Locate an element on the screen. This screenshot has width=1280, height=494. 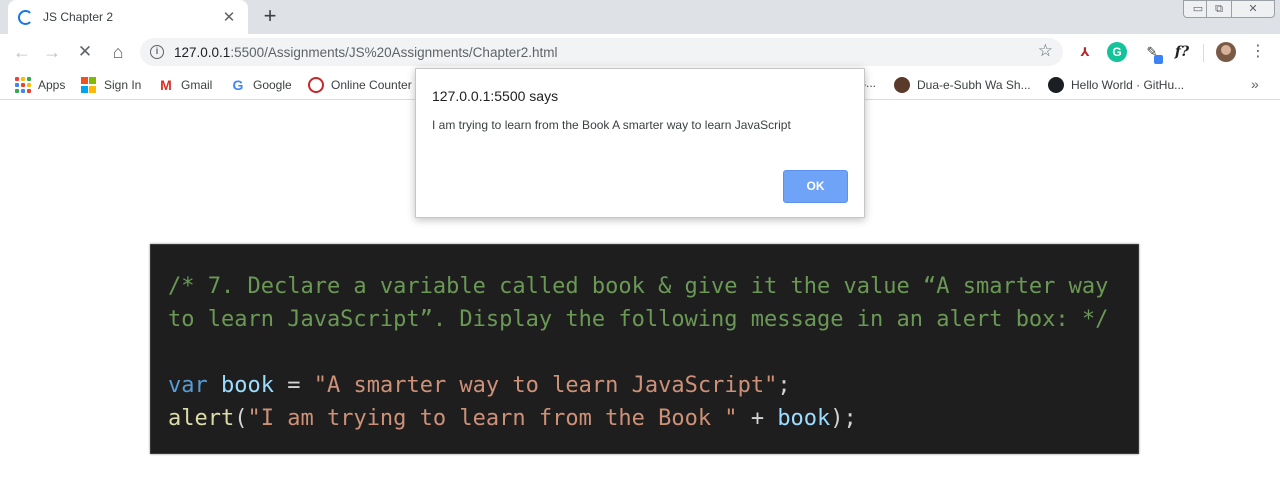
gmail-icon: M is located at coordinates (166, 85).